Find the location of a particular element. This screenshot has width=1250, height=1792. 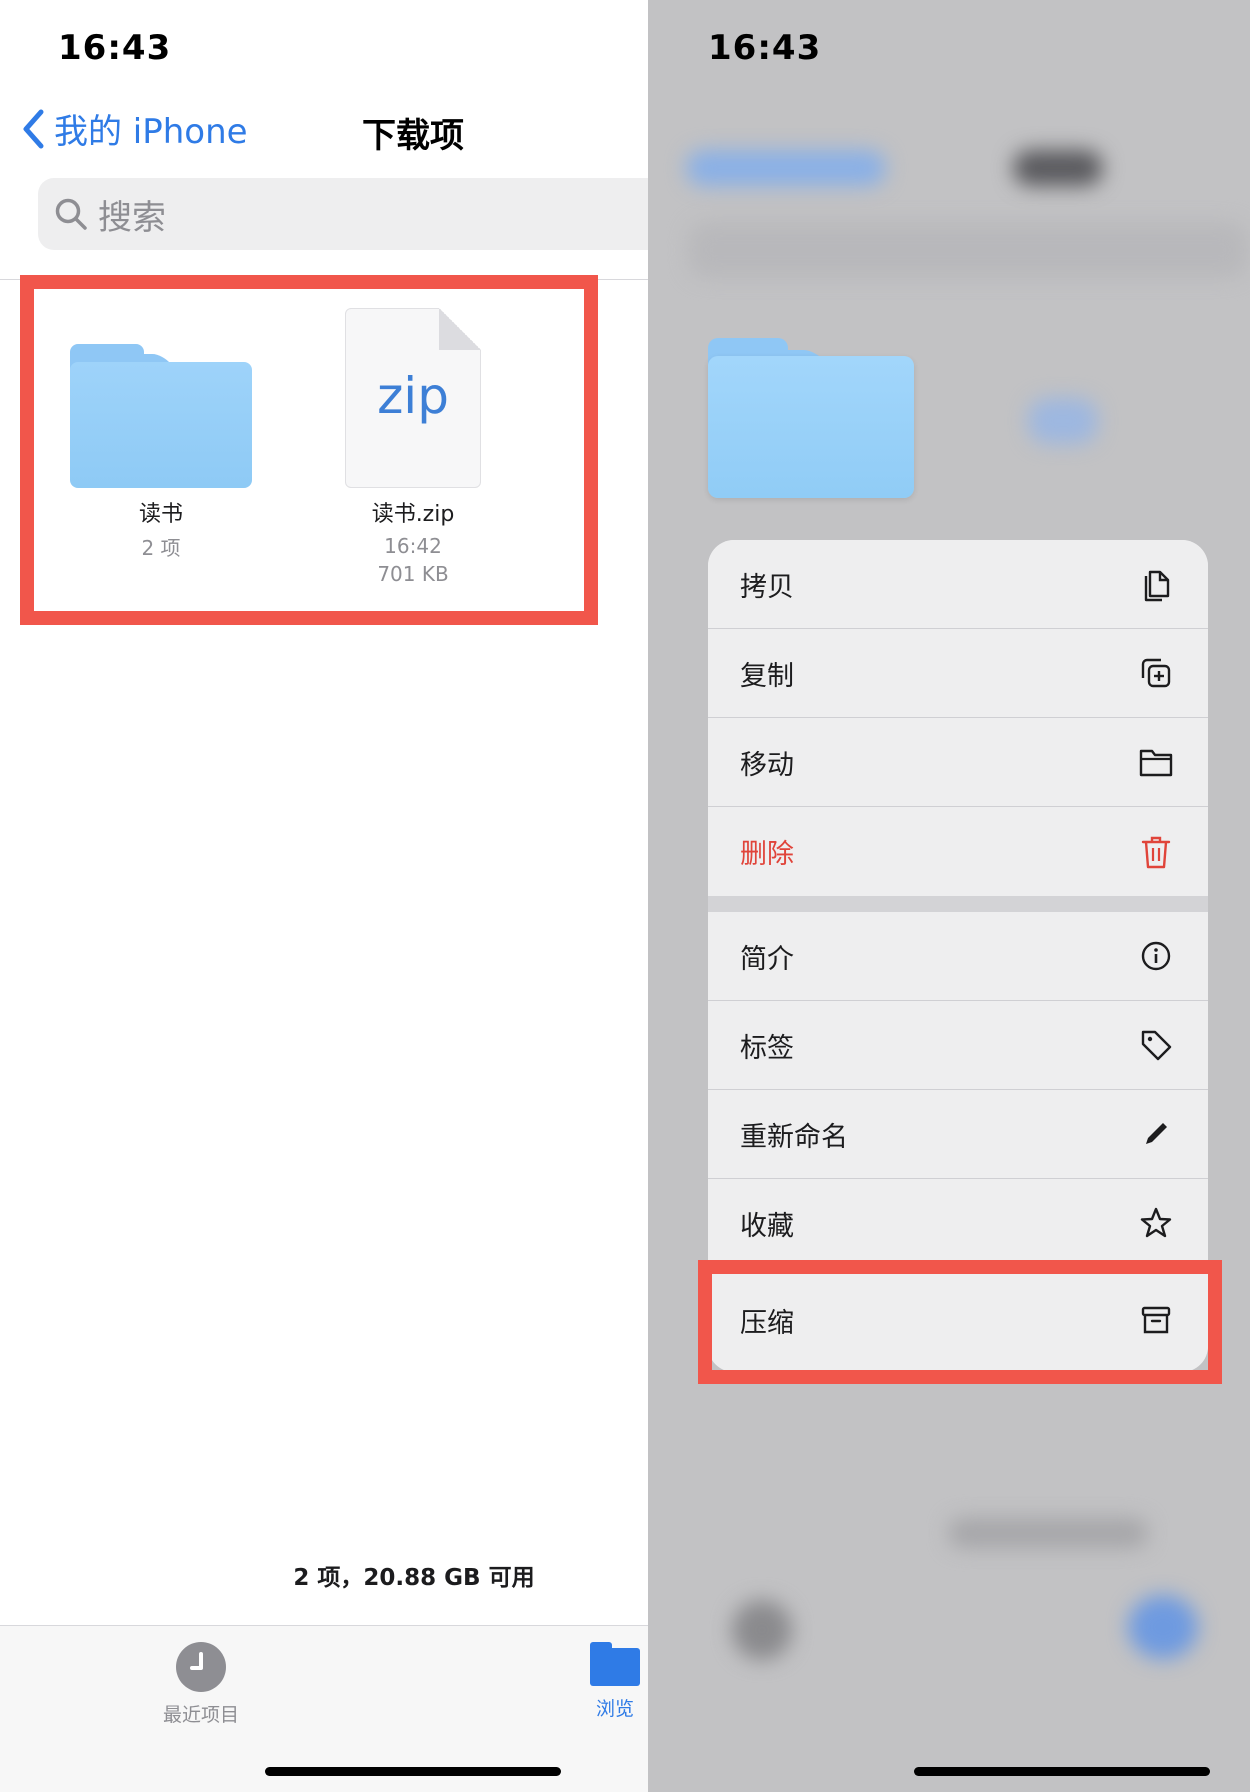

menu-item-label: 删除 is located at coordinates (767, 854).